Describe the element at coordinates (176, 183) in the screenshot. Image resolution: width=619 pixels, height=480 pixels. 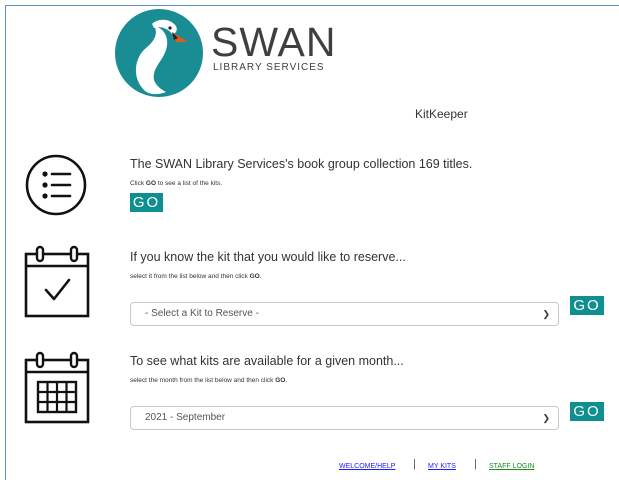
I see `section-collection-instructions: Click GO to see a list of the kits.` at that location.